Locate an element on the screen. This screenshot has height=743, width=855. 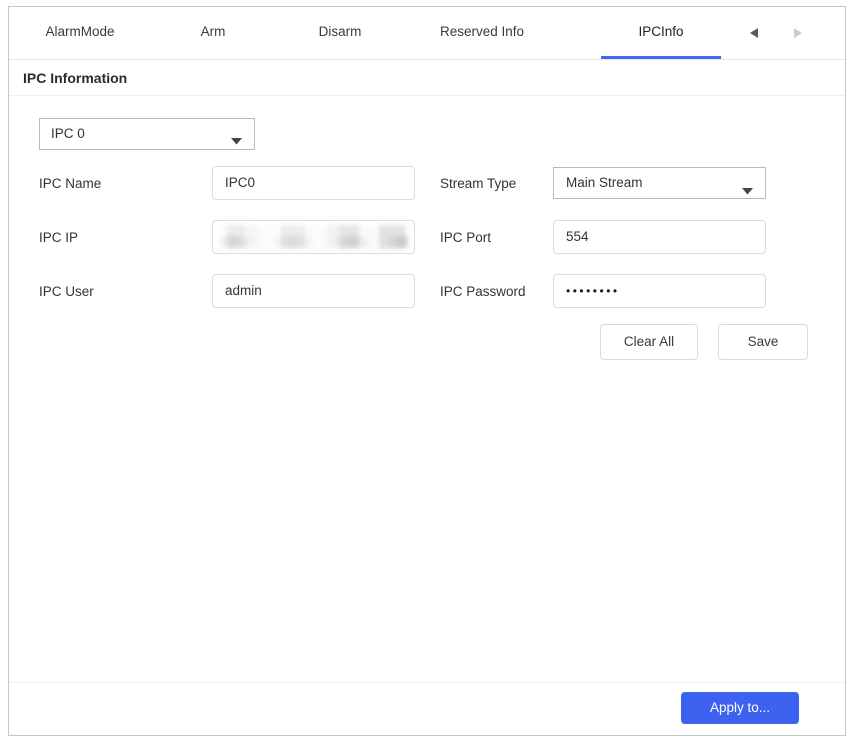
ipc-user-input: admin is located at coordinates (313, 291).